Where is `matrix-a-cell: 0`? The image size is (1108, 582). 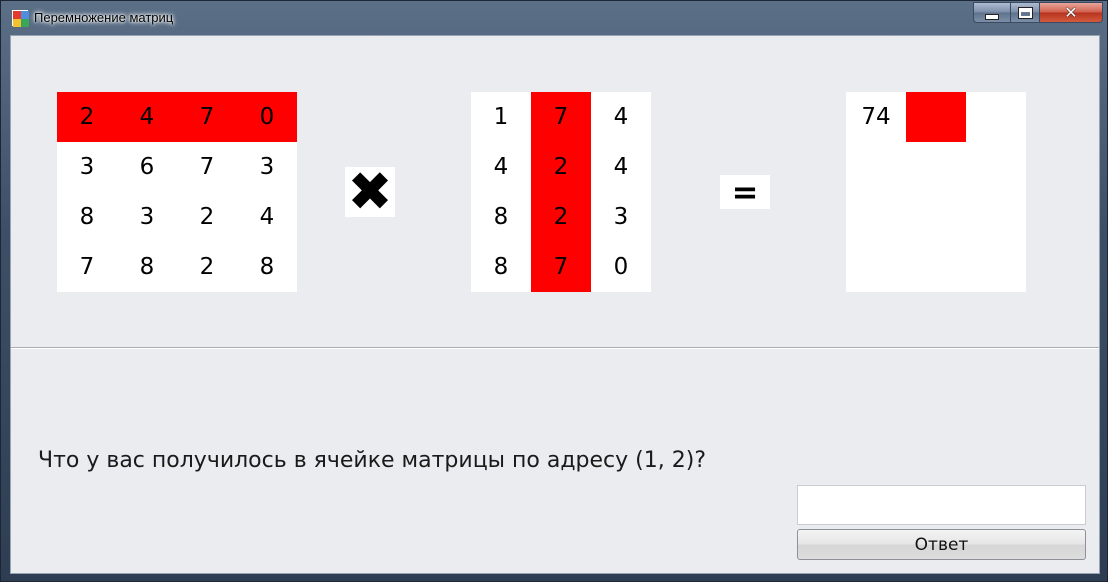 matrix-a-cell: 0 is located at coordinates (267, 117).